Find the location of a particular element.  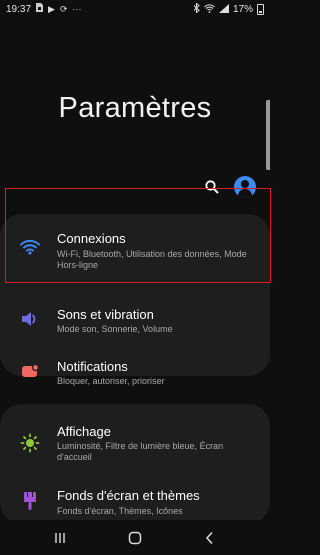

item-subtitle: Fonds d'écran, Thèmes, Icônes is located at coordinates (120, 511).